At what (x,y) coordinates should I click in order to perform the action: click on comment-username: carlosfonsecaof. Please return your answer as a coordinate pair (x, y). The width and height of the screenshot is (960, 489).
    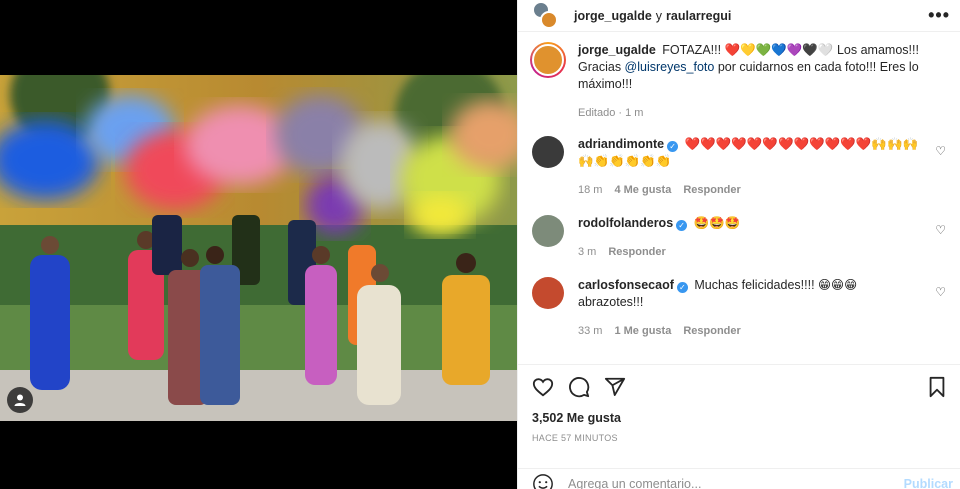
    Looking at the image, I should click on (626, 285).